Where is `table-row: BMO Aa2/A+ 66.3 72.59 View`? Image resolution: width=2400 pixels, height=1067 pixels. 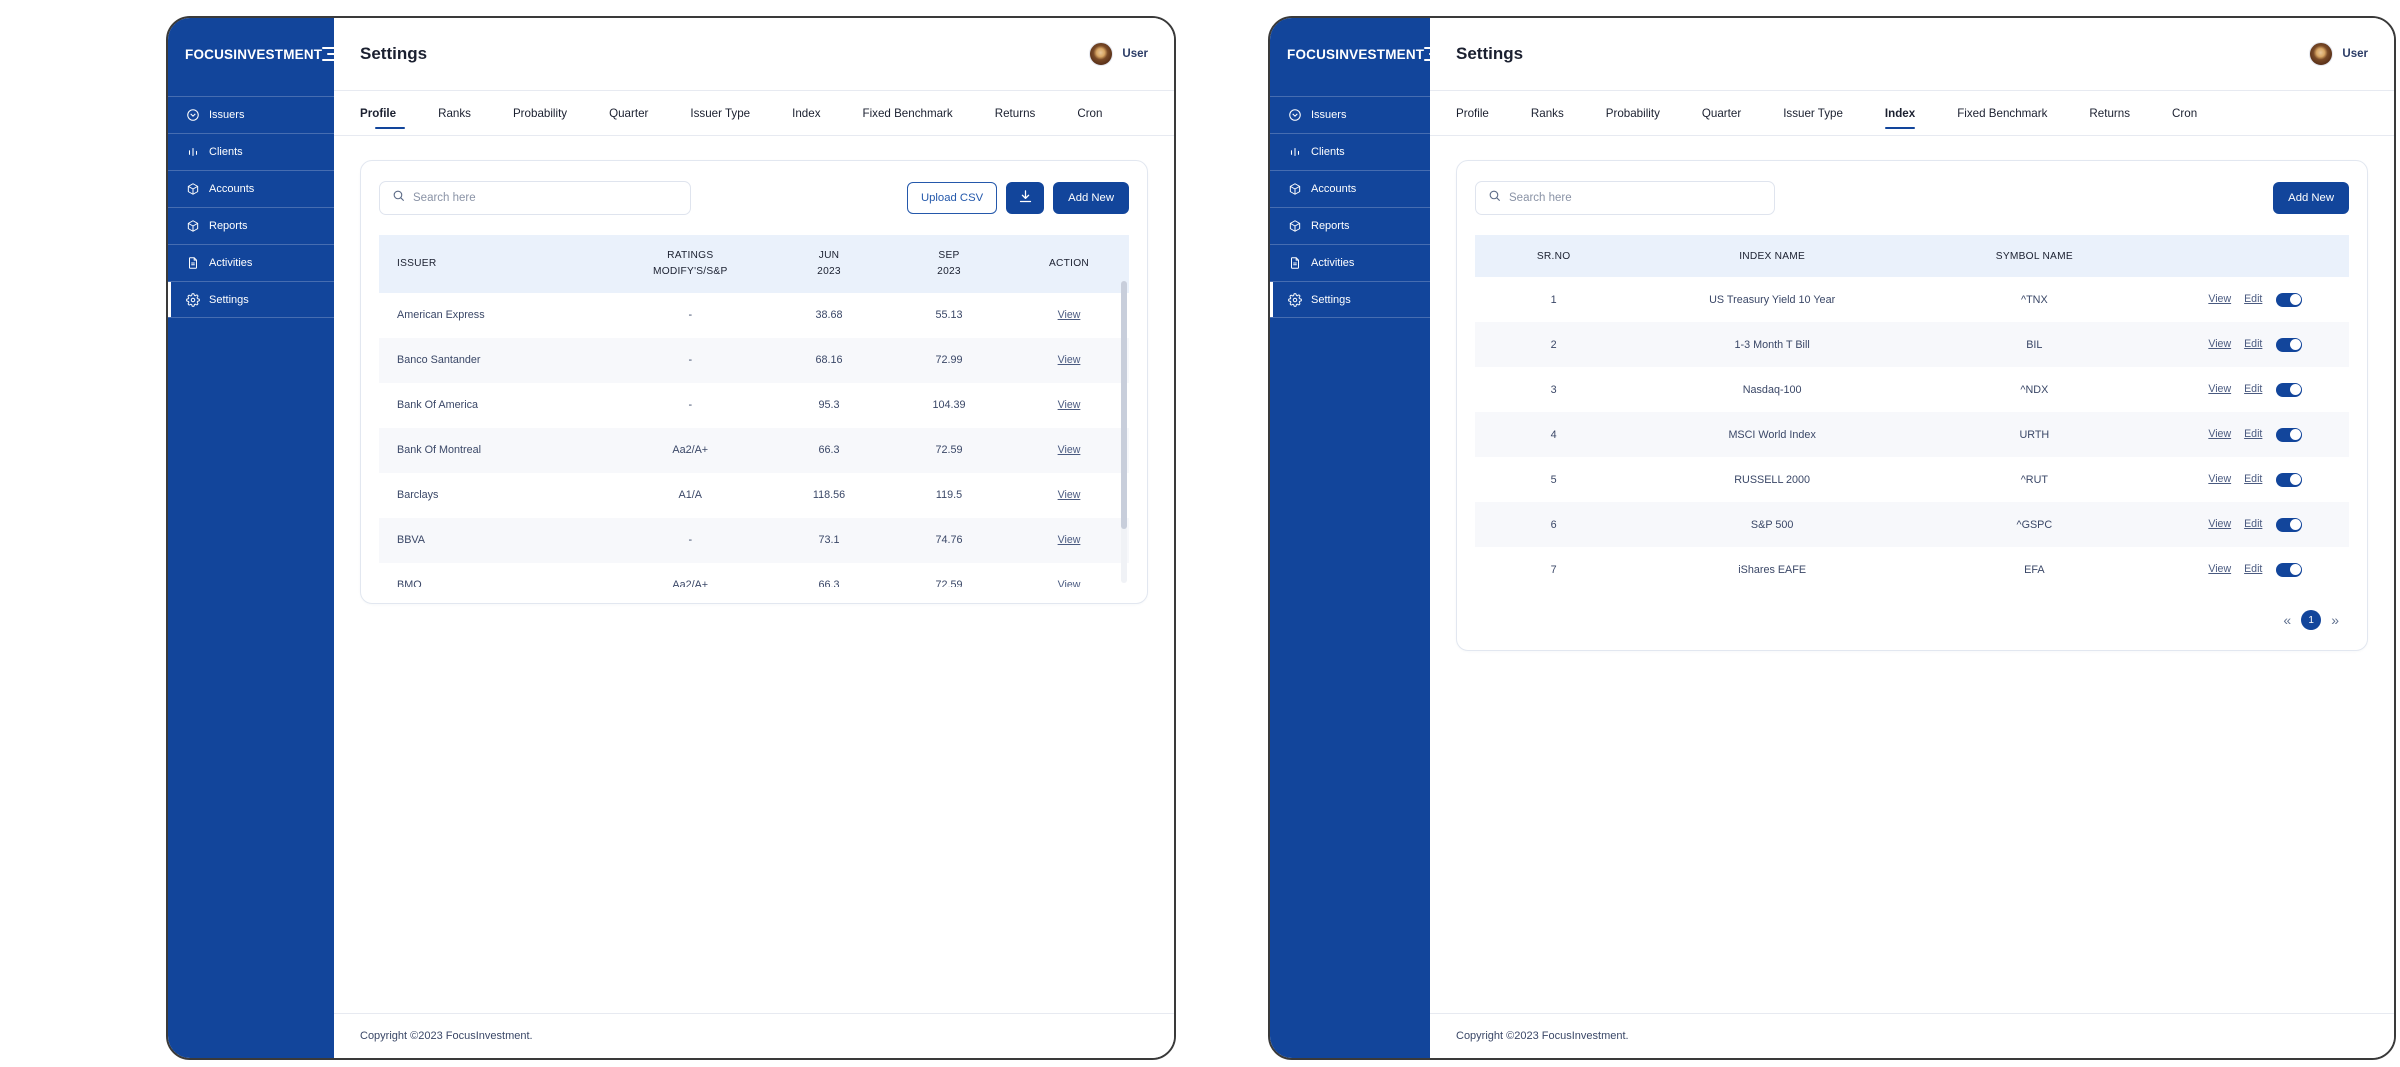 table-row: BMO Aa2/A+ 66.3 72.59 View is located at coordinates (754, 575).